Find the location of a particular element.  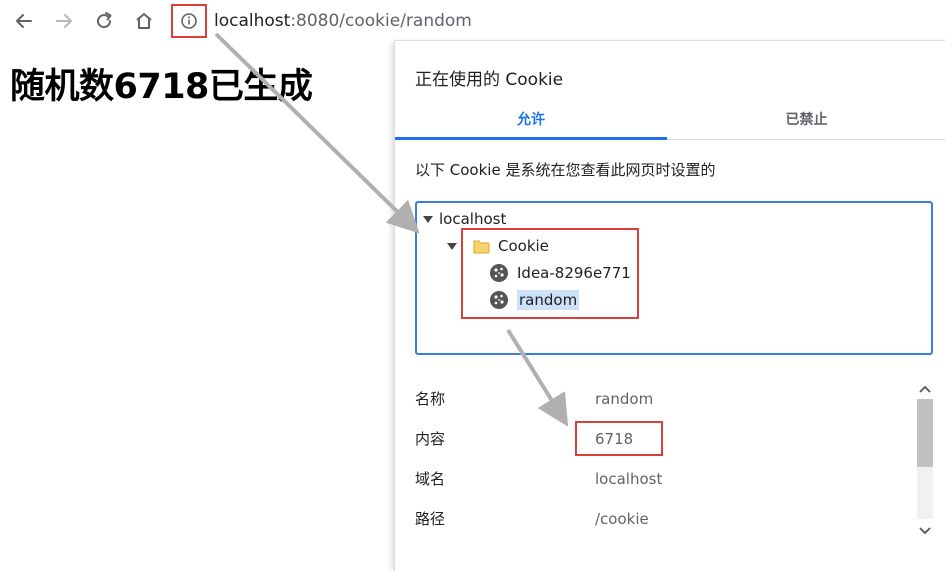

page-heading: 随机数6718已生成 is located at coordinates (161, 87).